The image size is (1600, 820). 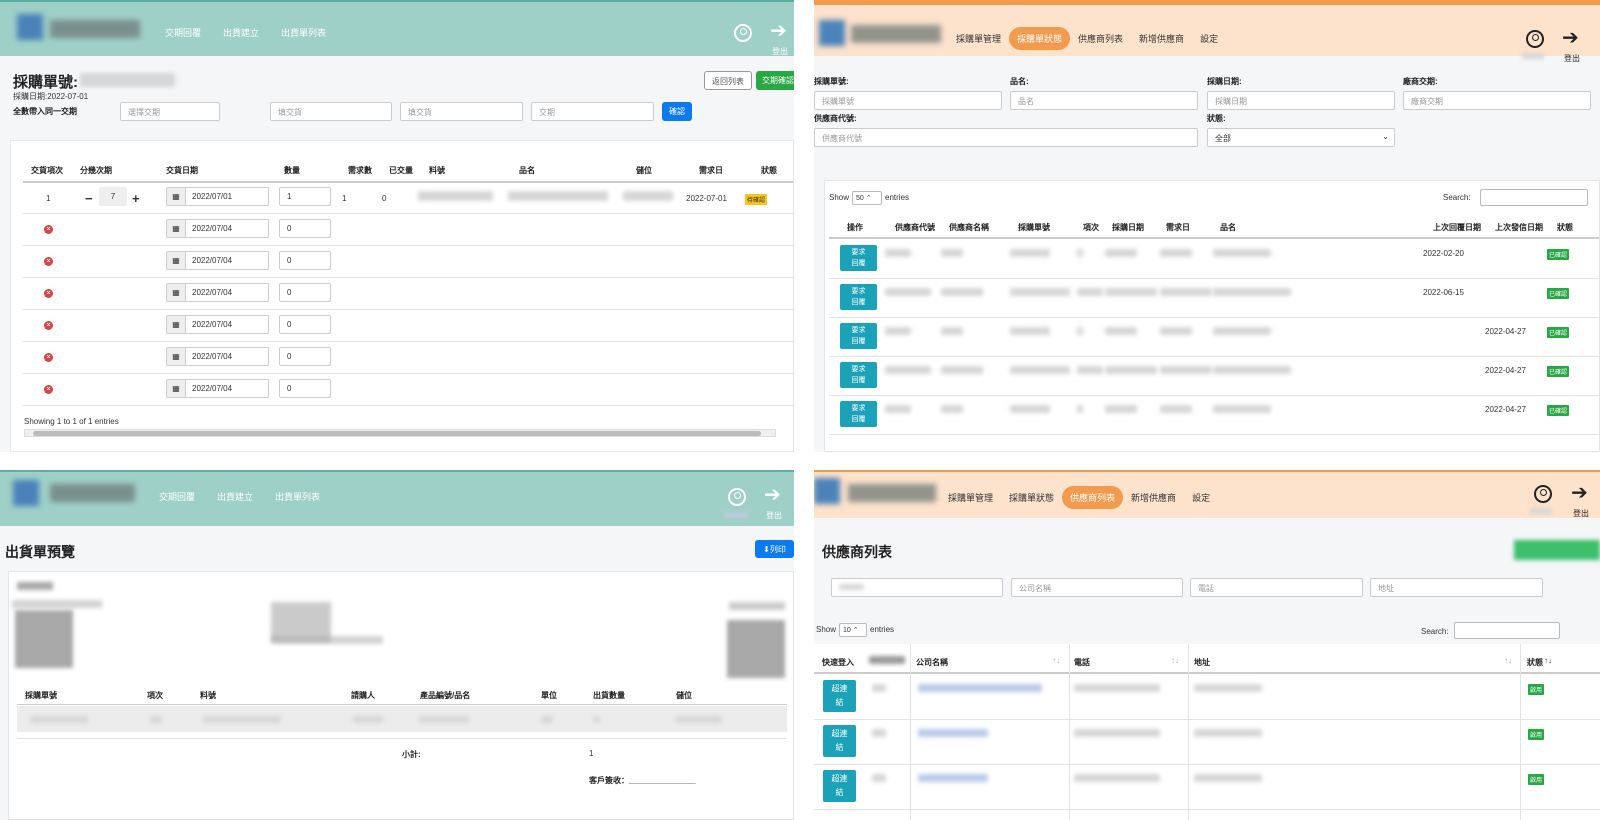 I want to click on filter-phone-input: 電話, so click(x=1276, y=587).